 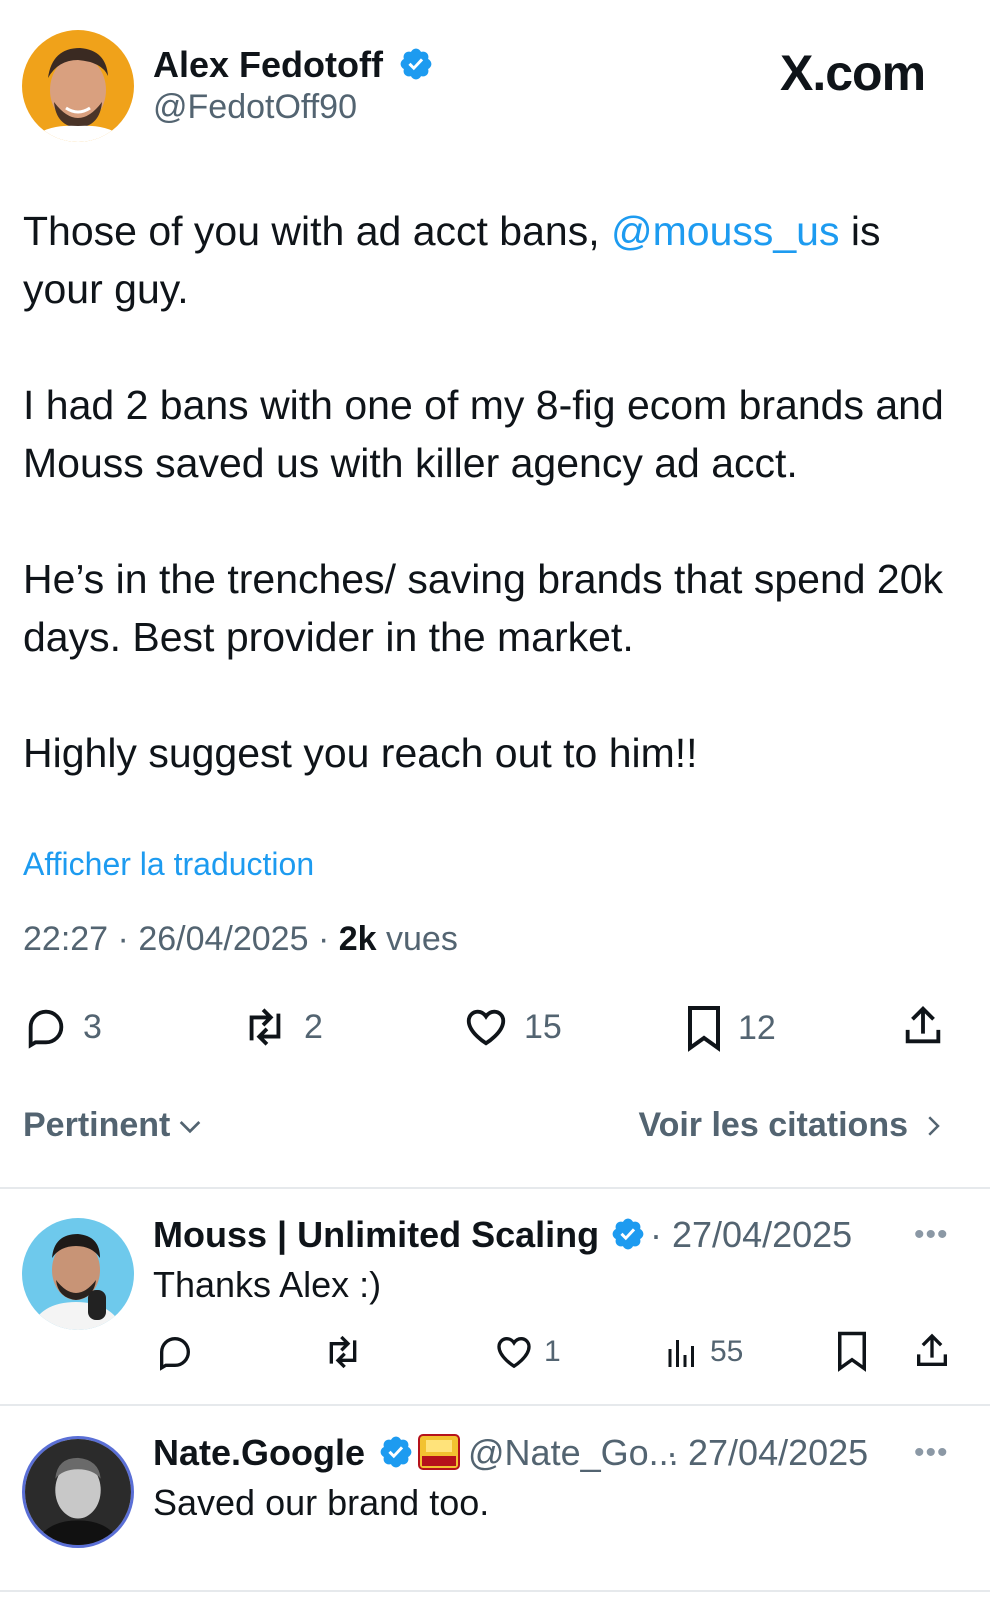 What do you see at coordinates (730, 1028) in the screenshot?
I see `bookmark-button: 12` at bounding box center [730, 1028].